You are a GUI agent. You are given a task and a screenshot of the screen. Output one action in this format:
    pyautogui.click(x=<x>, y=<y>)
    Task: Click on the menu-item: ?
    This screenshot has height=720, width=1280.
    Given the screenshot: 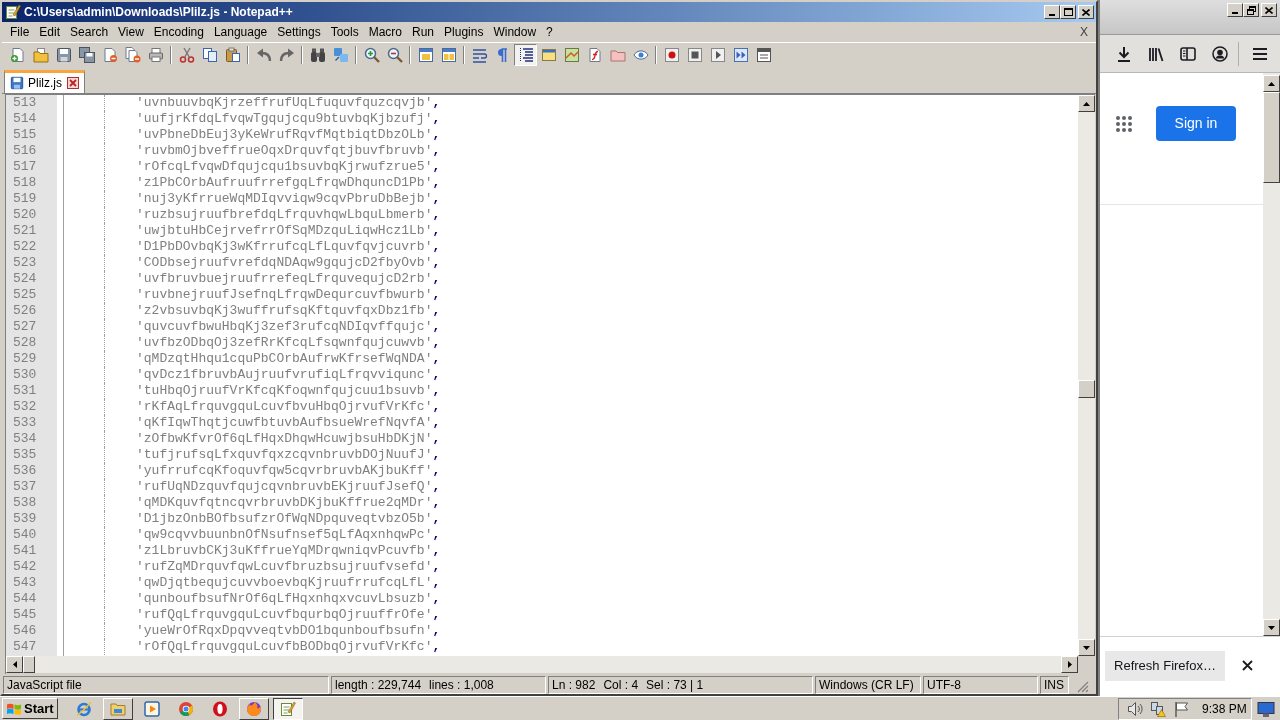 What is the action you would take?
    pyautogui.click(x=549, y=32)
    